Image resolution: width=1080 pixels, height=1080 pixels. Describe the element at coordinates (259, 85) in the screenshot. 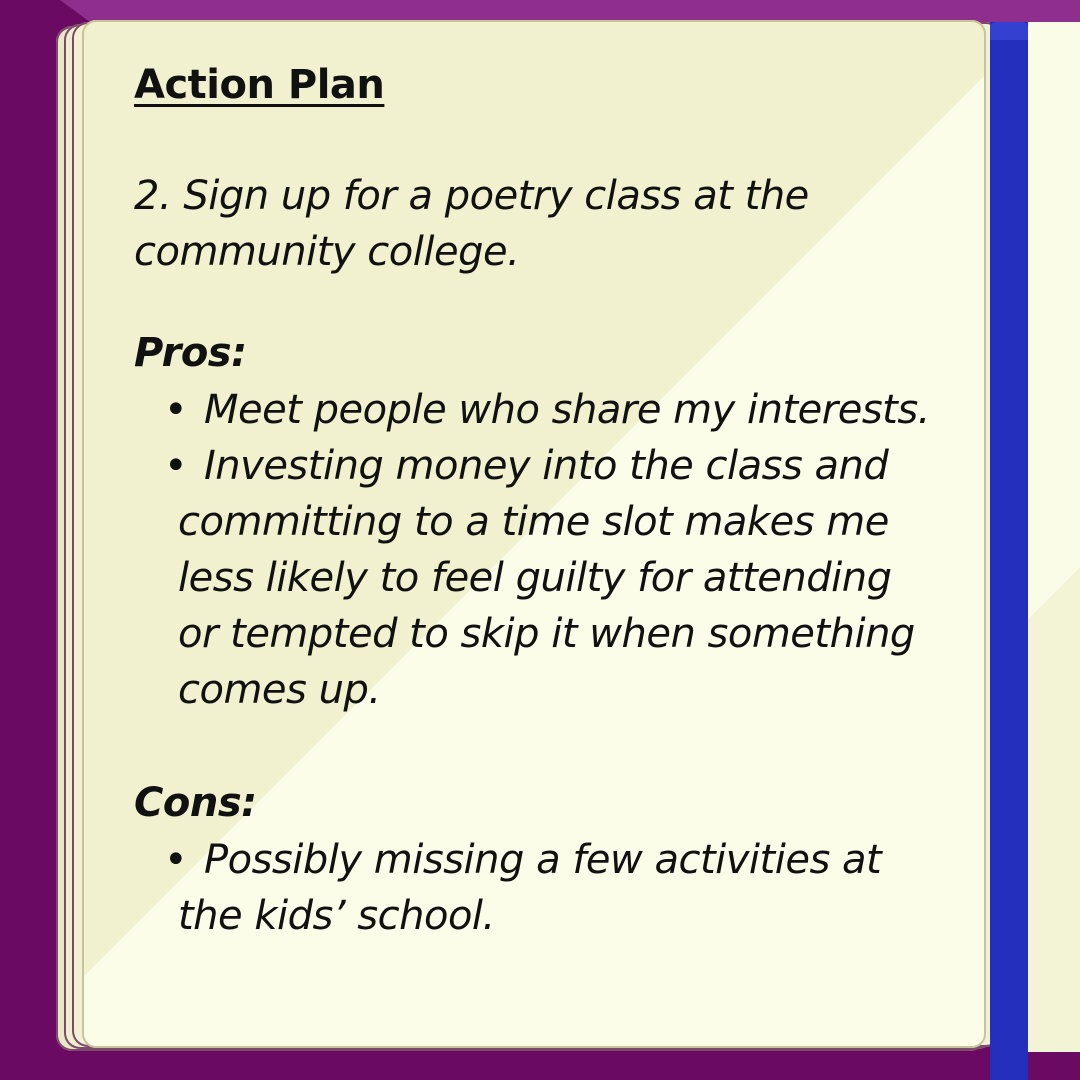

I see `page-title: Action Plan` at that location.